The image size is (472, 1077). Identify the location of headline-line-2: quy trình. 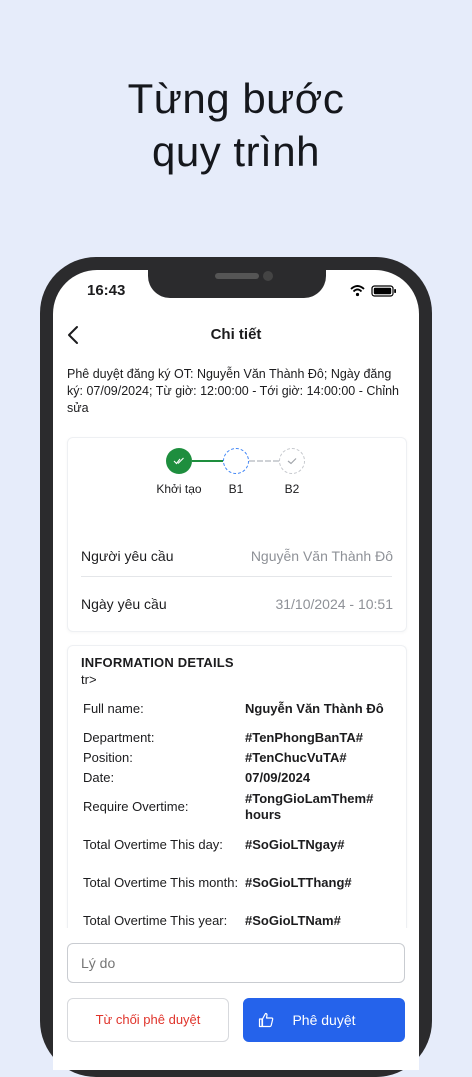
(236, 151).